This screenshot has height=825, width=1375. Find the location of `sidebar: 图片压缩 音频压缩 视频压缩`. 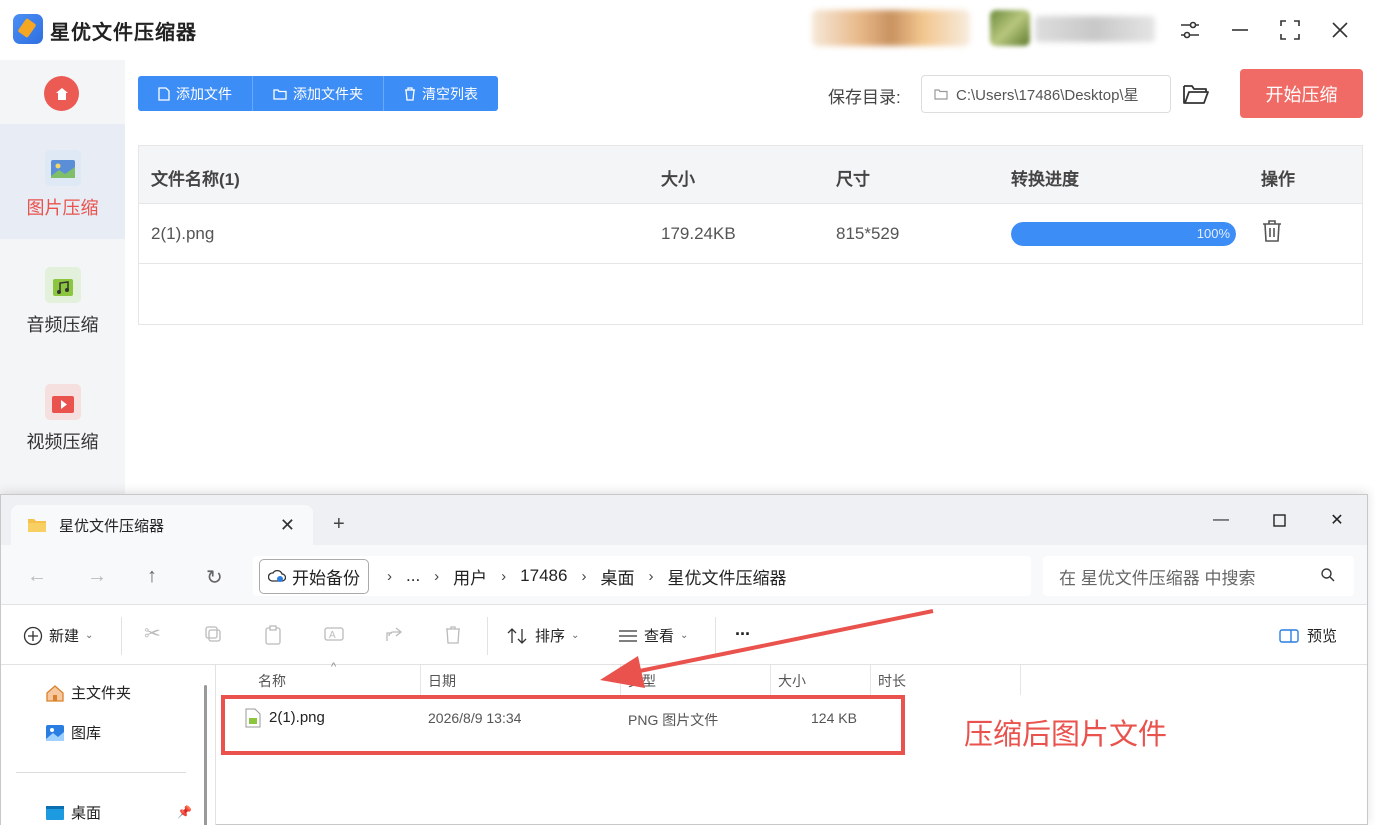

sidebar: 图片压缩 音频压缩 视频压缩 is located at coordinates (62, 280).